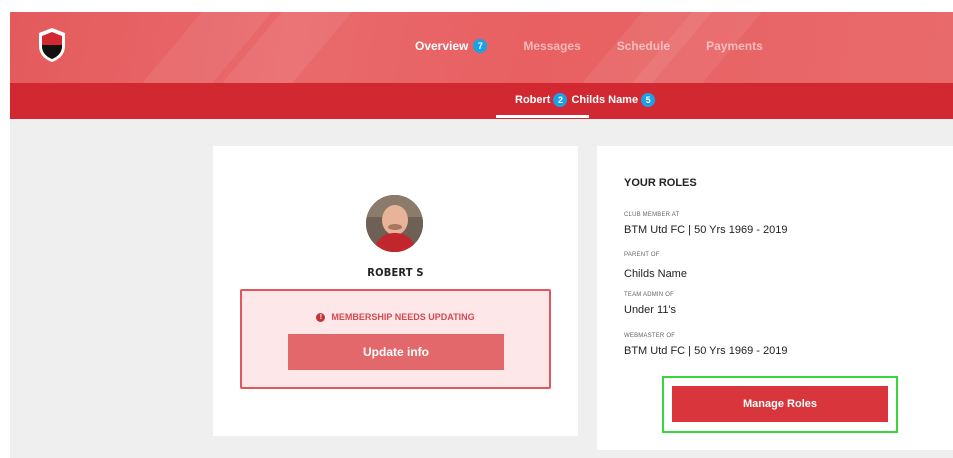 This screenshot has width=953, height=458. Describe the element at coordinates (655, 274) in the screenshot. I see `role-value: Childs Name` at that location.